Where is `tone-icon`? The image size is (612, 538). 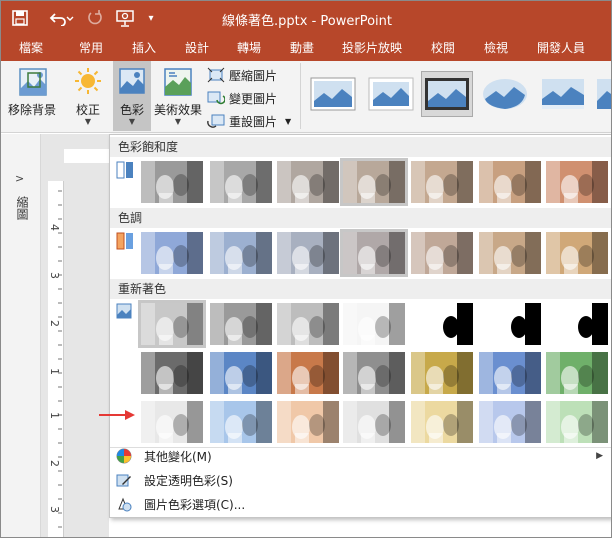 tone-icon is located at coordinates (125, 242).